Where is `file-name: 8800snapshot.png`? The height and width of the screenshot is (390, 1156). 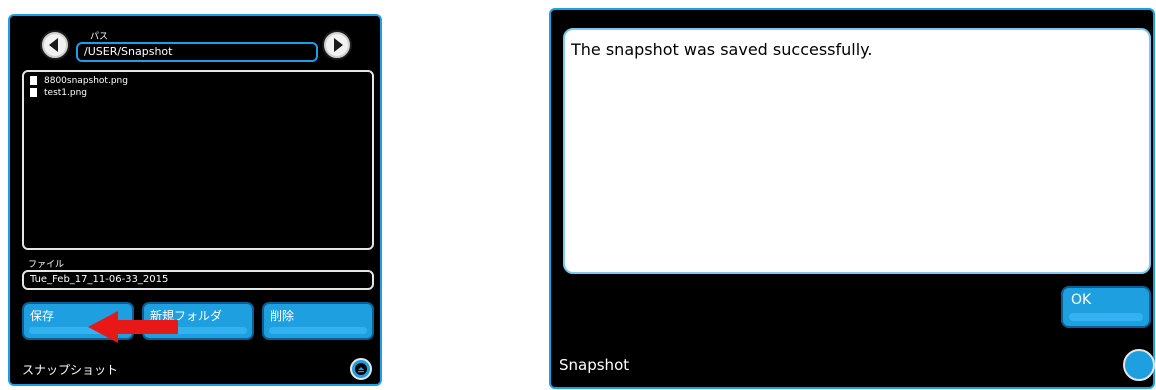 file-name: 8800snapshot.png is located at coordinates (86, 81).